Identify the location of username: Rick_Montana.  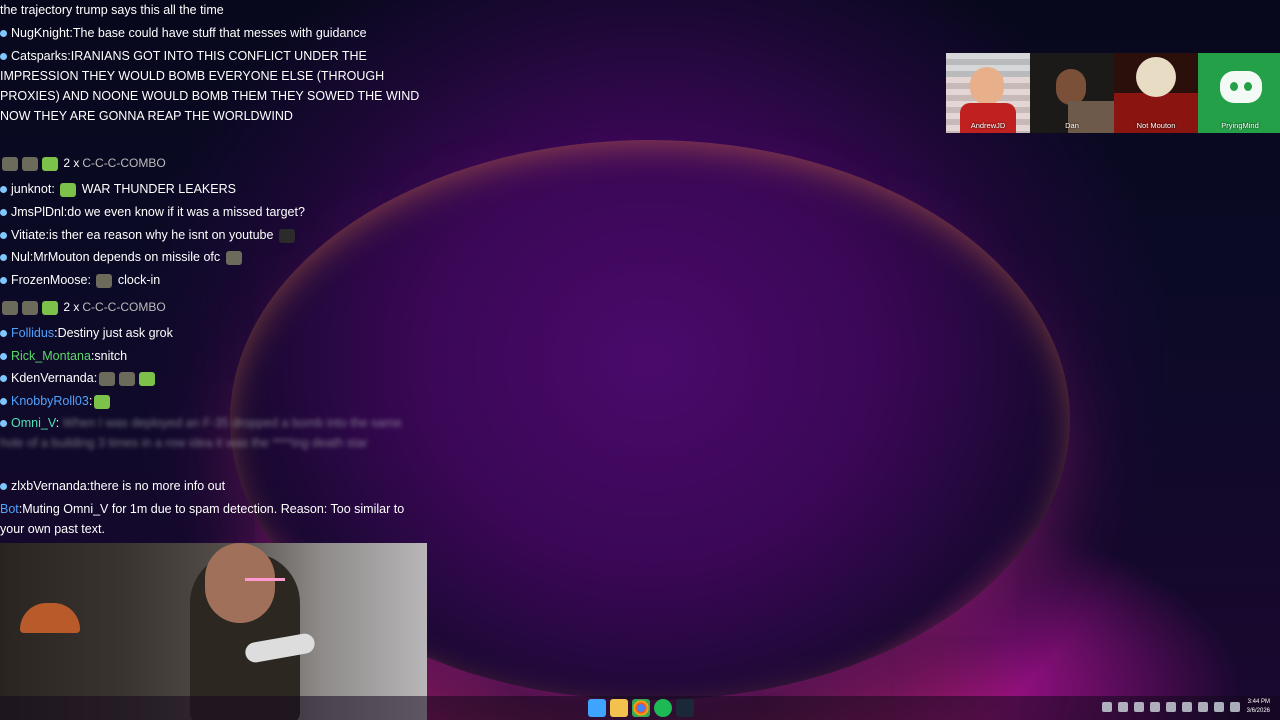
(51, 356).